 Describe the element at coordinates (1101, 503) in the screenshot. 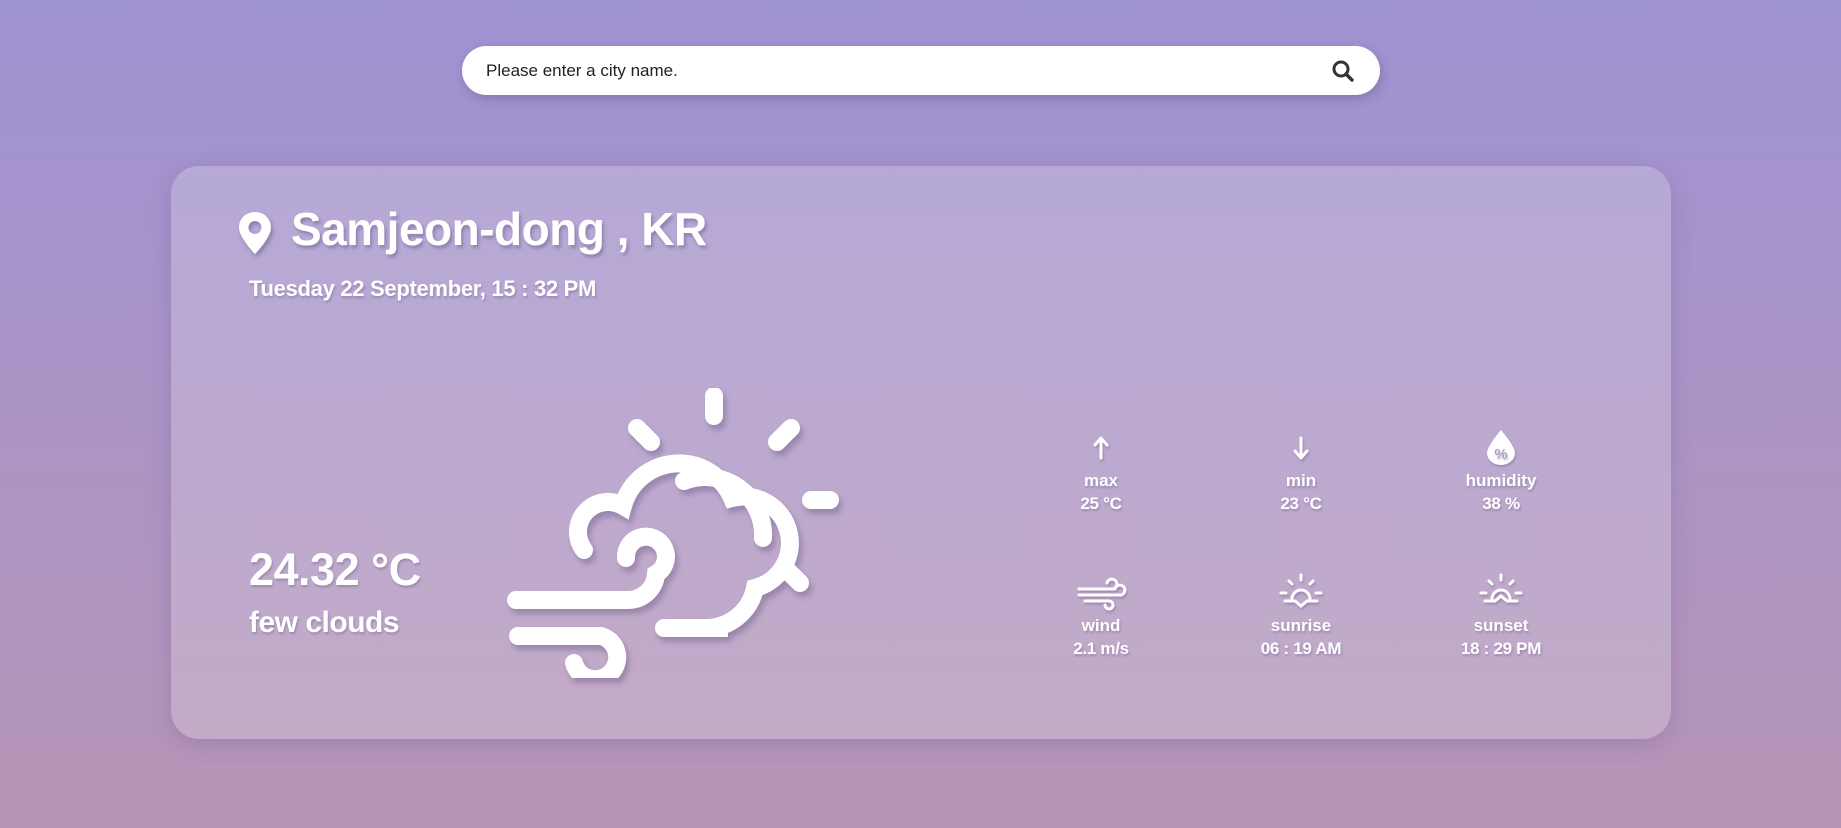

I see `stat-max-value: 25 °C` at that location.